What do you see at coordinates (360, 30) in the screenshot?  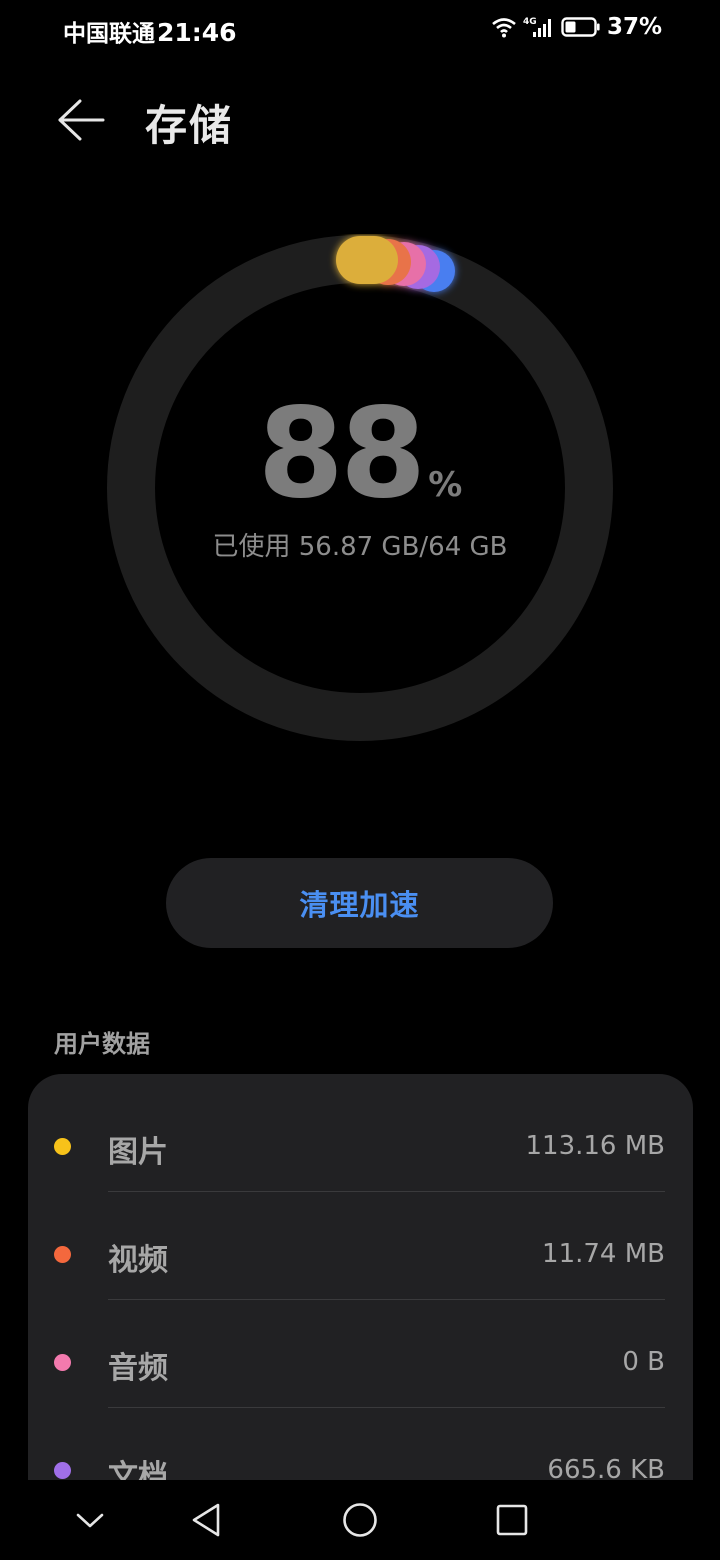 I see `status-bar: 中国联通21:46 4G 37%` at bounding box center [360, 30].